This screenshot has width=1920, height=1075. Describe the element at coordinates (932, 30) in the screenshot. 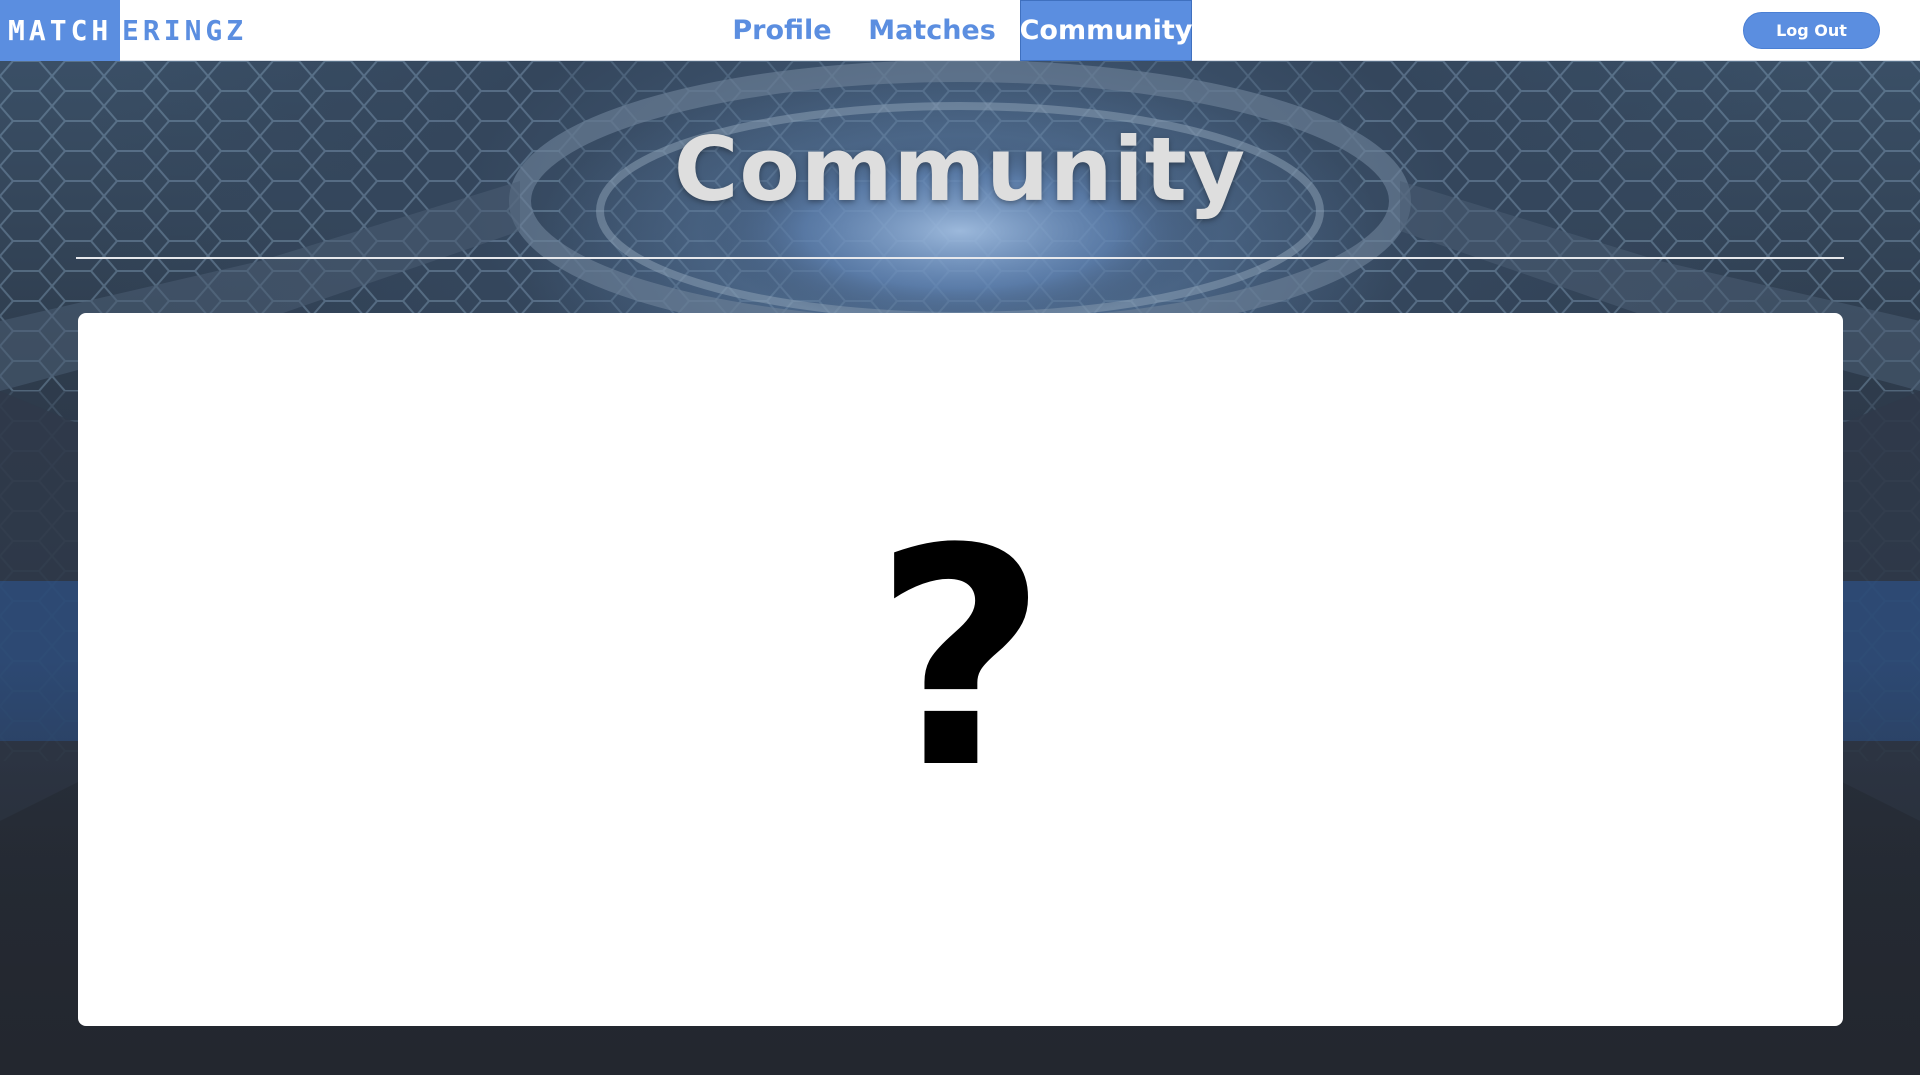

I see `nav-link-matches: Matches` at that location.